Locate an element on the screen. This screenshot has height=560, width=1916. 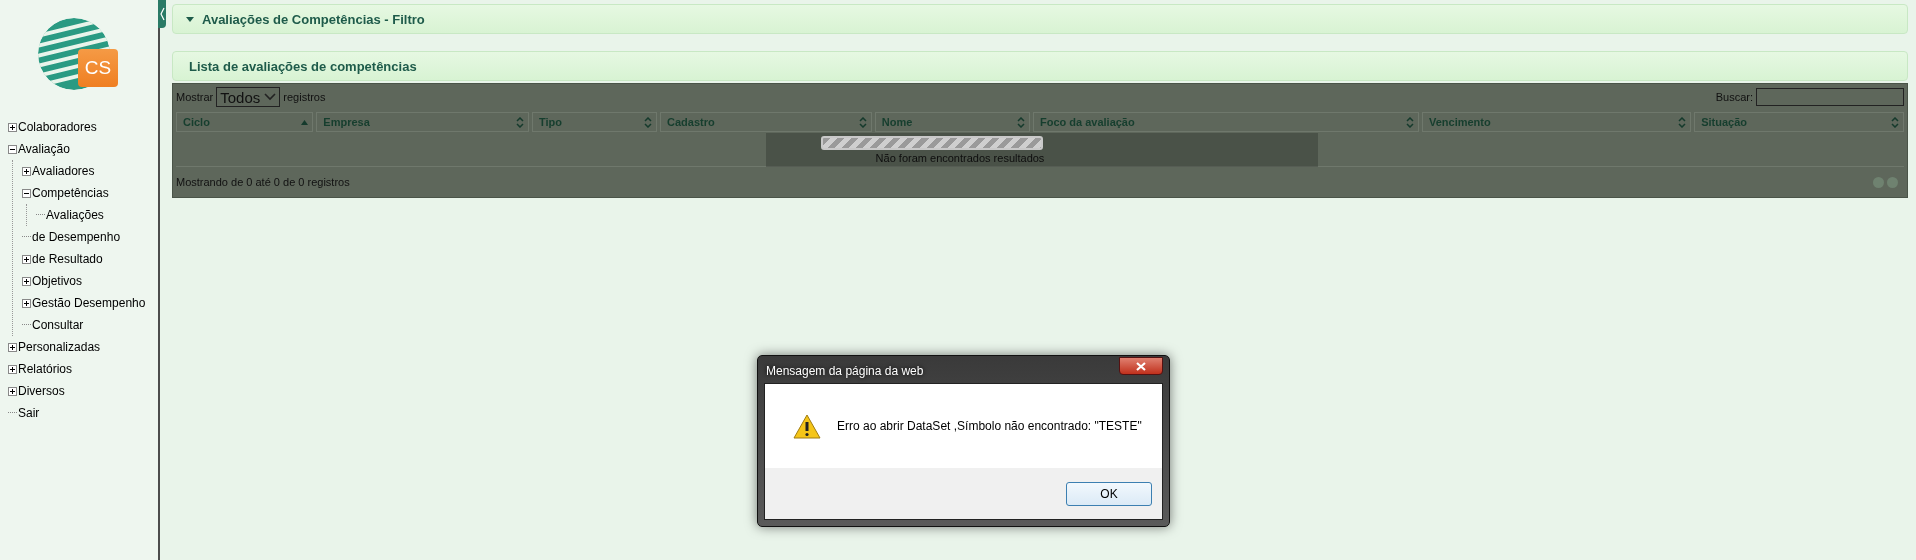
dialog-title: Mensagem da página da web is located at coordinates (845, 371).